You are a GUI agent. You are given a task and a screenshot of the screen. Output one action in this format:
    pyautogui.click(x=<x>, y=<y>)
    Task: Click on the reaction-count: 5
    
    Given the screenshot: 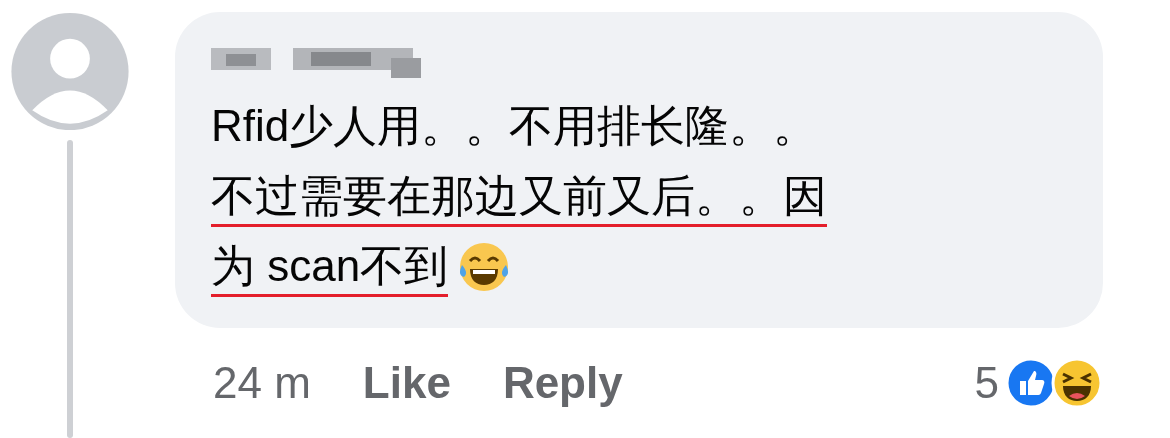 What is the action you would take?
    pyautogui.click(x=986, y=383)
    